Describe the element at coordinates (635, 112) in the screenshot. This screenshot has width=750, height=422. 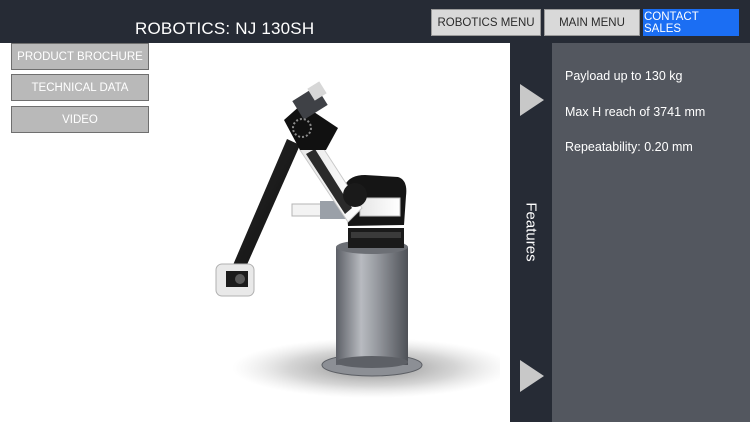
I see `feature-item-reach: Max H reach of 3741 mm` at that location.